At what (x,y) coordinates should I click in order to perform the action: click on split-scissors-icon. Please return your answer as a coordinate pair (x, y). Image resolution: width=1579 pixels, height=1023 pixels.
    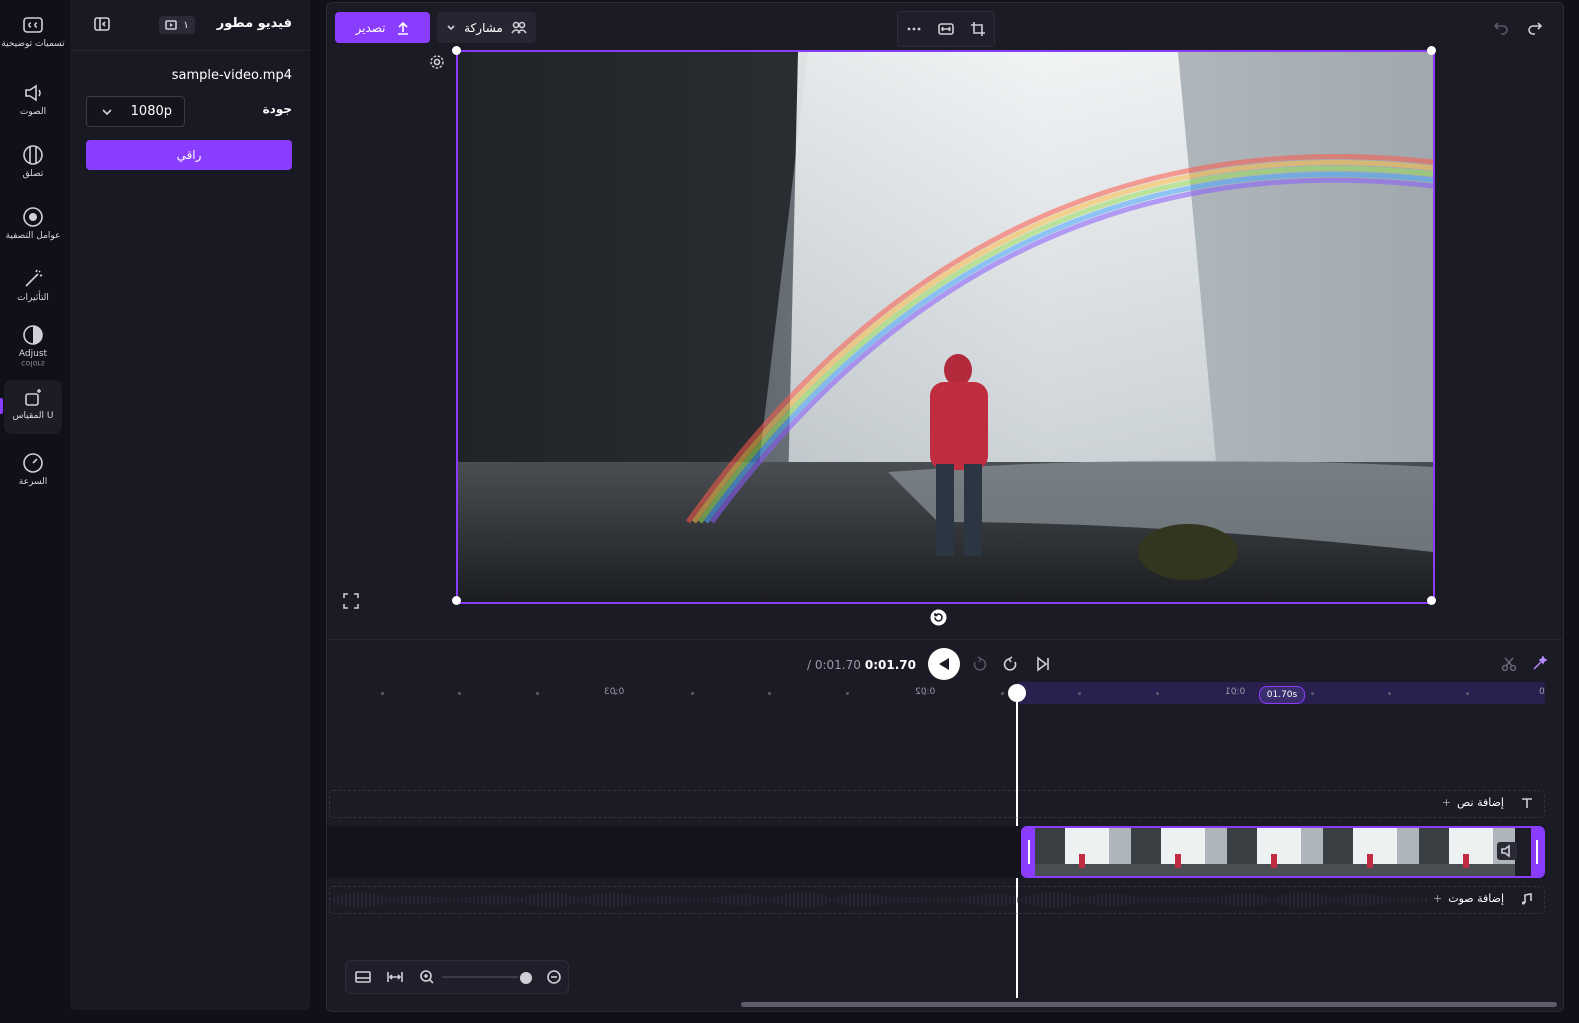
    Looking at the image, I should click on (1509, 664).